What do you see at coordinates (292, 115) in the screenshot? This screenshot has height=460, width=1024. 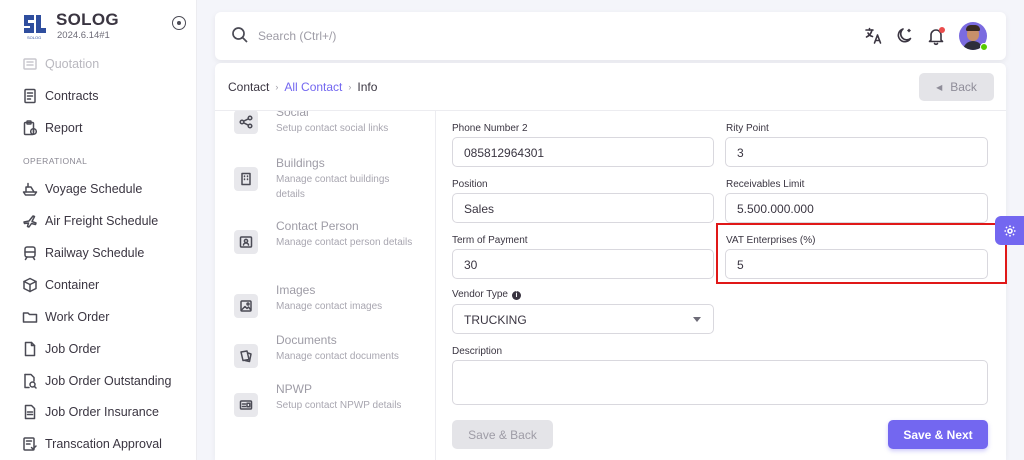 I see `subnav-title: Social` at bounding box center [292, 115].